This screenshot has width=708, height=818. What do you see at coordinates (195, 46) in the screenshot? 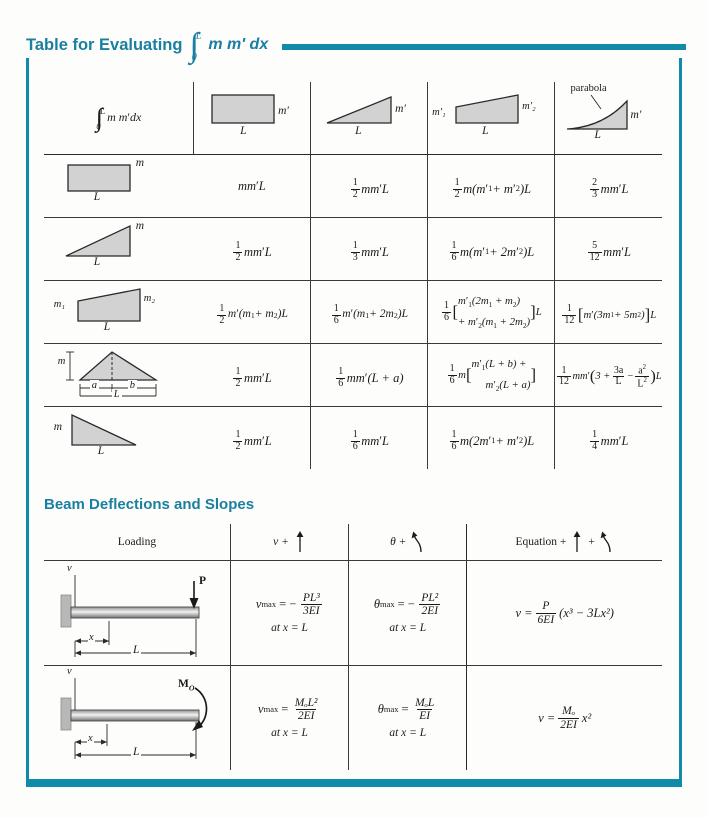
I see `title-integral-symbol: ∫ L 0` at bounding box center [195, 46].